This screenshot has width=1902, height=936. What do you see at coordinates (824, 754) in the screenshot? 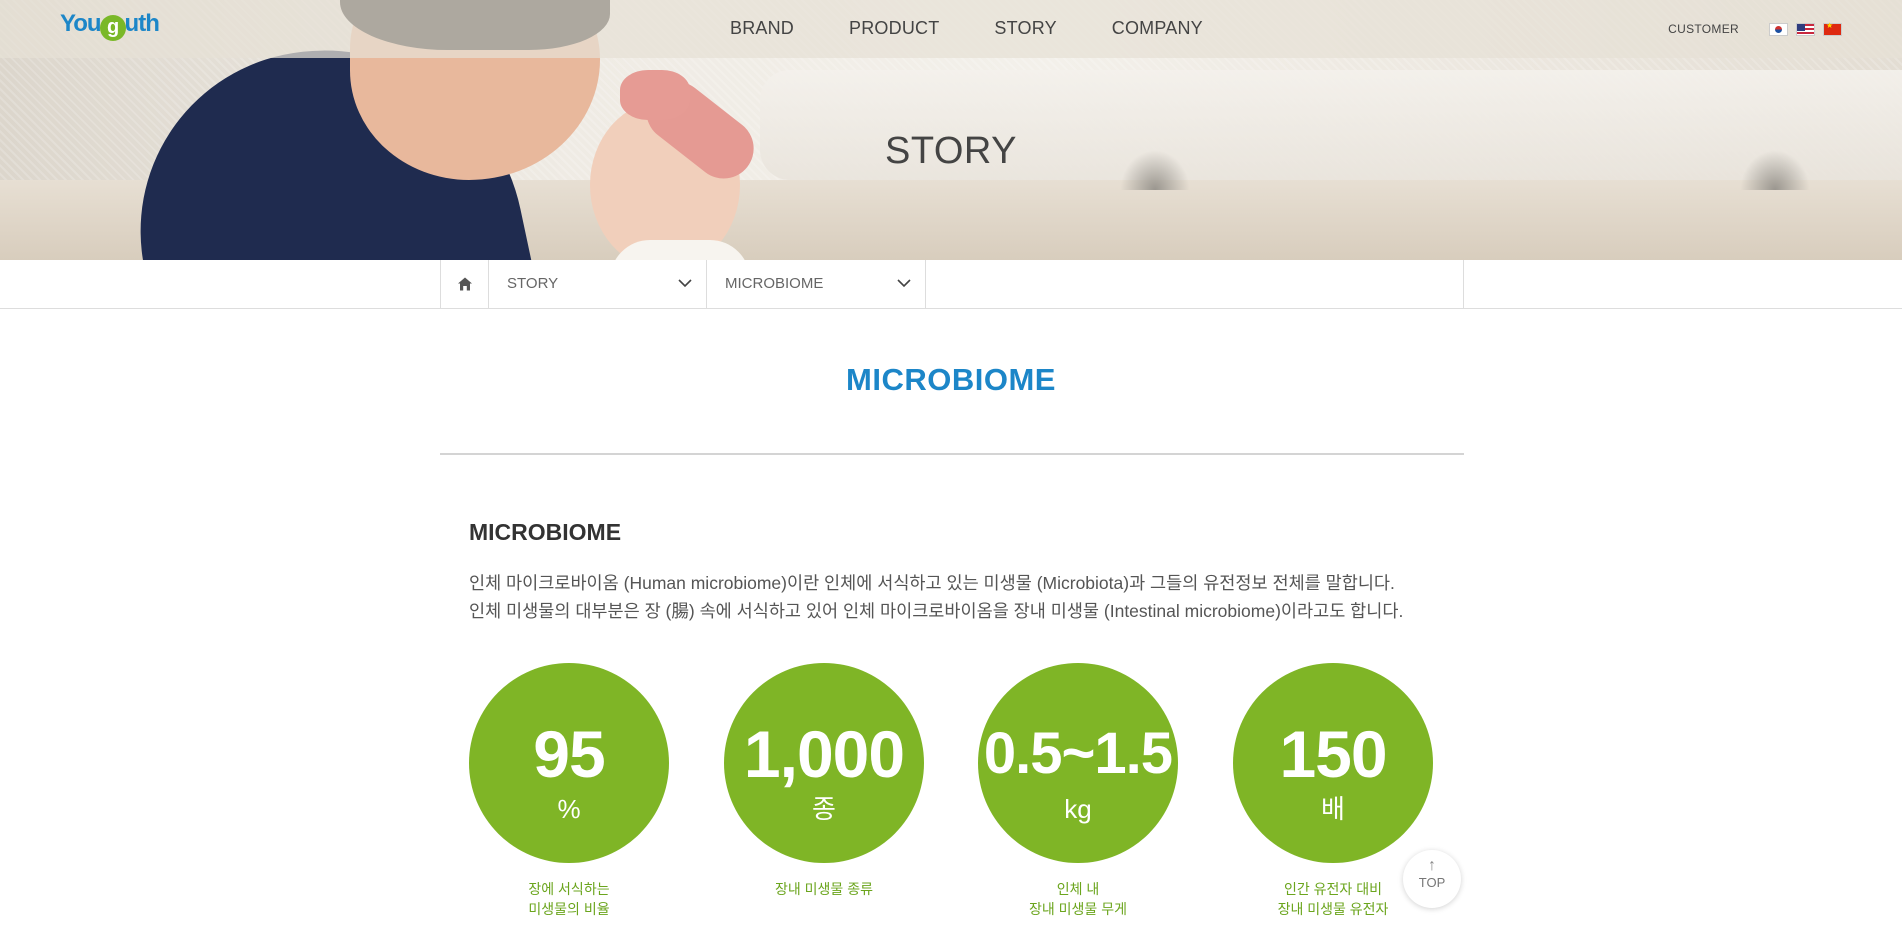
I see `stat-value: 1,000` at bounding box center [824, 754].